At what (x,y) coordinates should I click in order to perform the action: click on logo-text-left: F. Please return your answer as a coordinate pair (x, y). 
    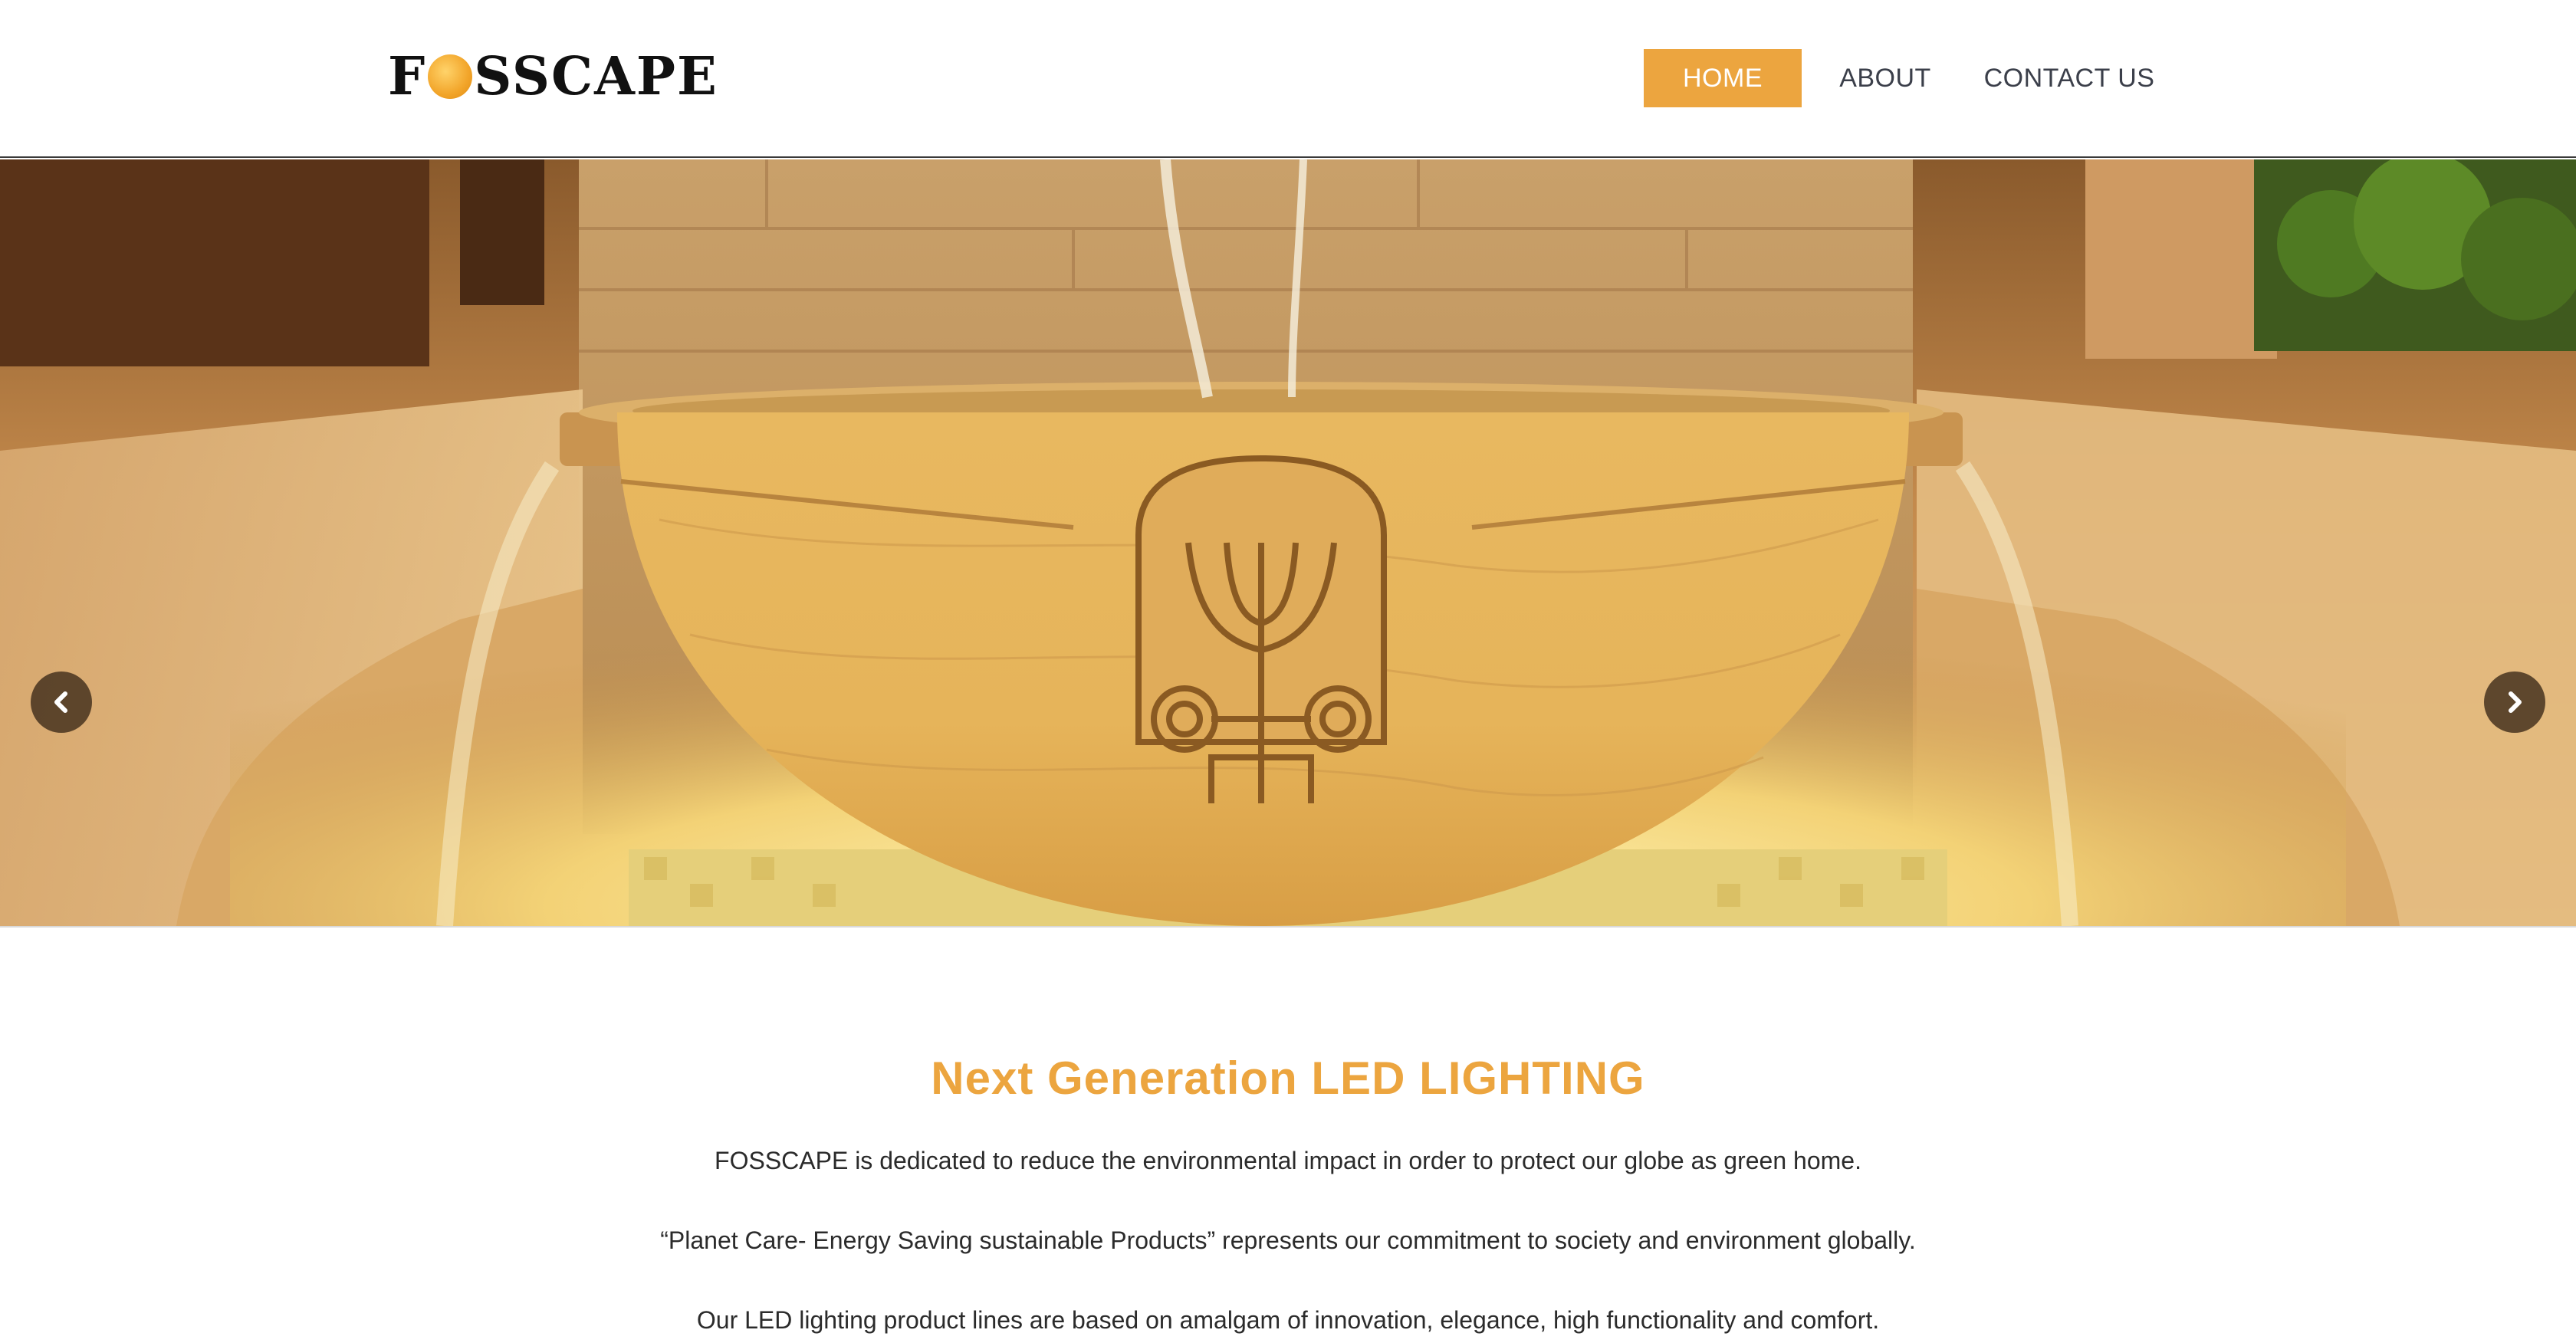
    Looking at the image, I should click on (407, 77).